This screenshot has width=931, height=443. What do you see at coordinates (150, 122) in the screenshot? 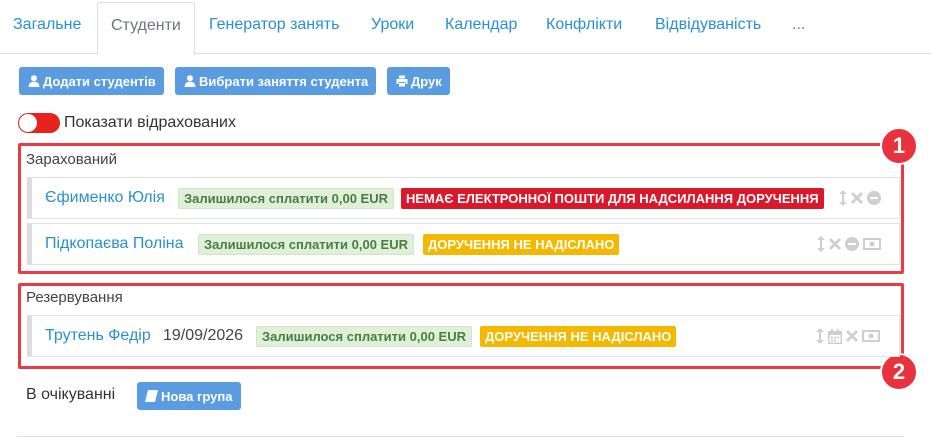
I see `show-expelled-label: Показати відрахованих` at bounding box center [150, 122].